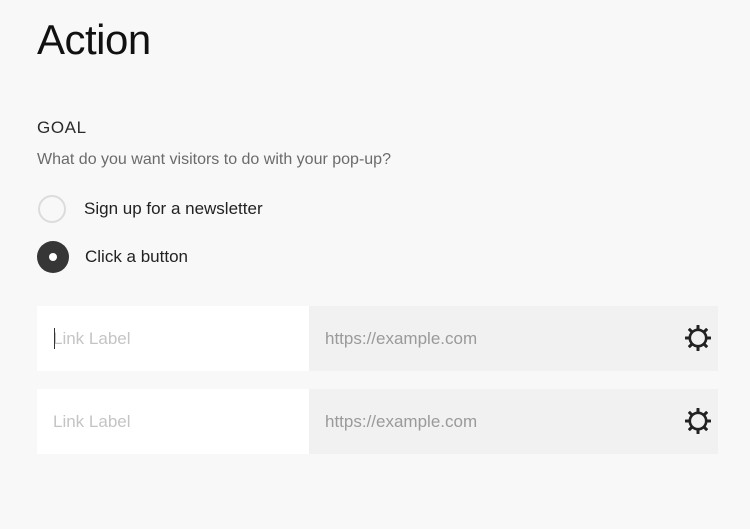 The width and height of the screenshot is (750, 529). I want to click on radio-selected-icon, so click(53, 257).